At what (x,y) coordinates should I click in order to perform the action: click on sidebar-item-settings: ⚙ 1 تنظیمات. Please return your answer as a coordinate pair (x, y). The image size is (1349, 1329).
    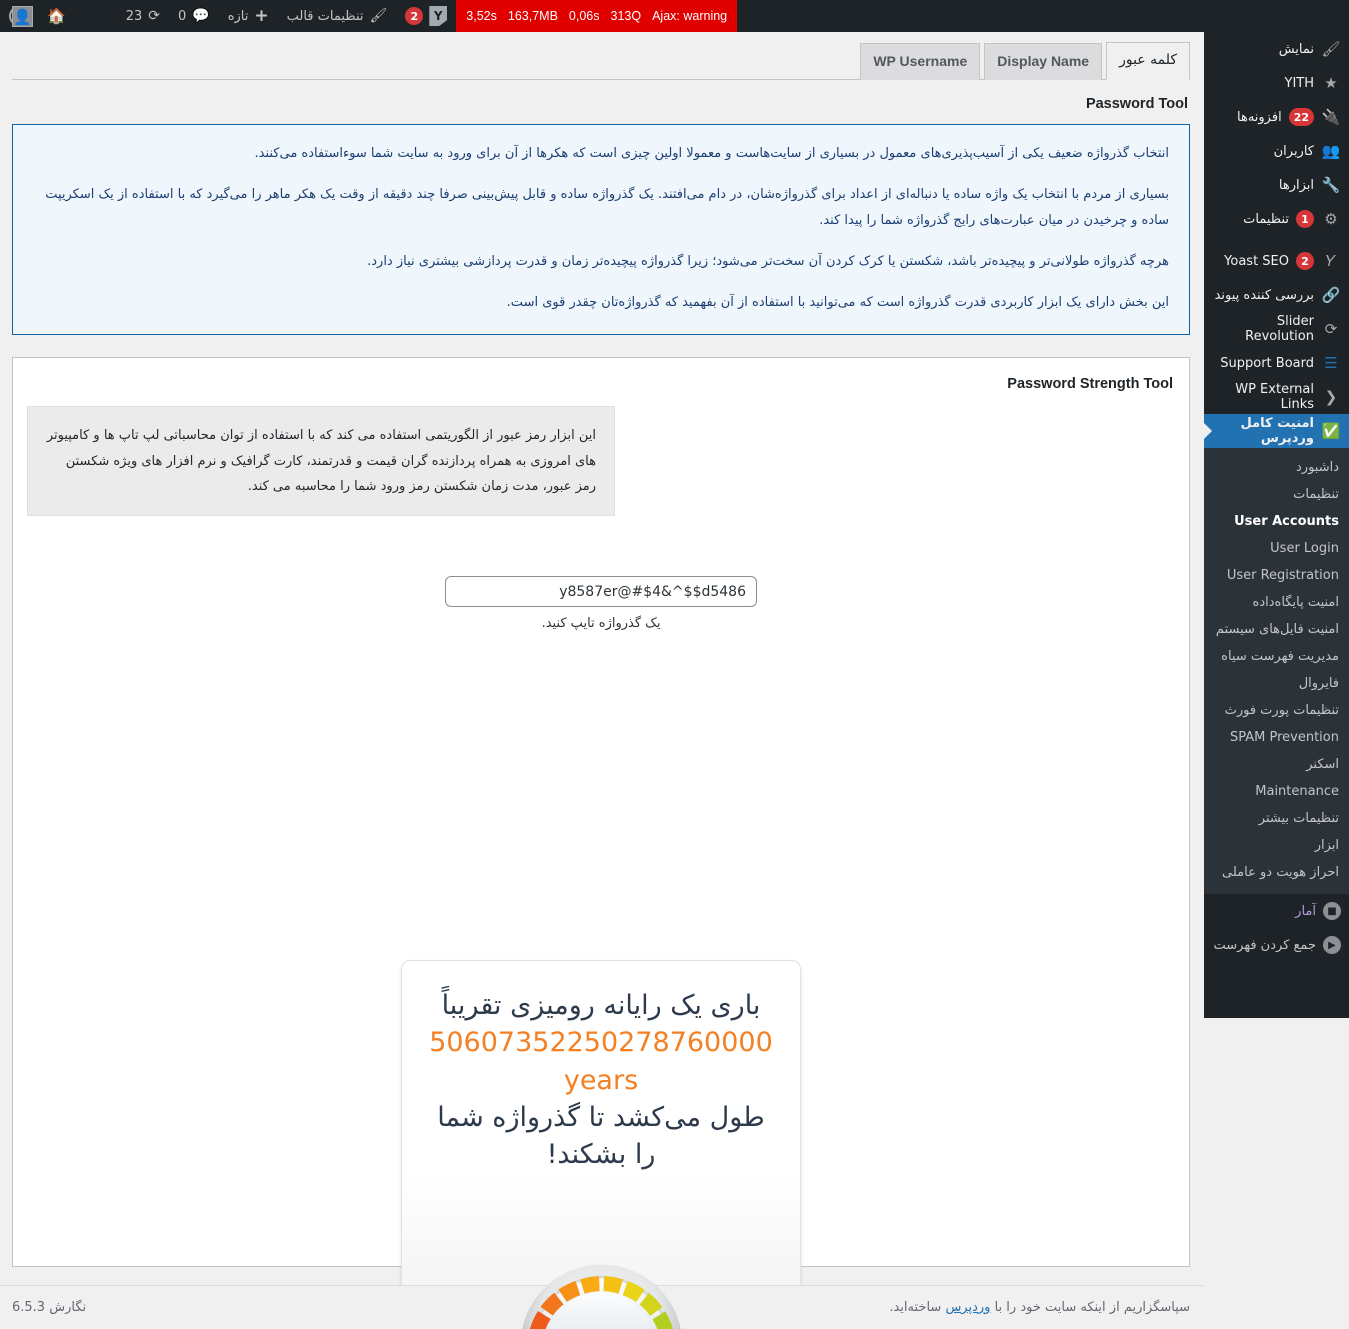
    Looking at the image, I should click on (1276, 219).